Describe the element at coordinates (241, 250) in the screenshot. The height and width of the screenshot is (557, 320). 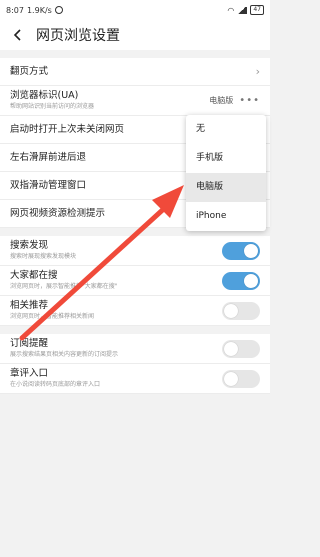
I see `search-discovery-toggle` at that location.